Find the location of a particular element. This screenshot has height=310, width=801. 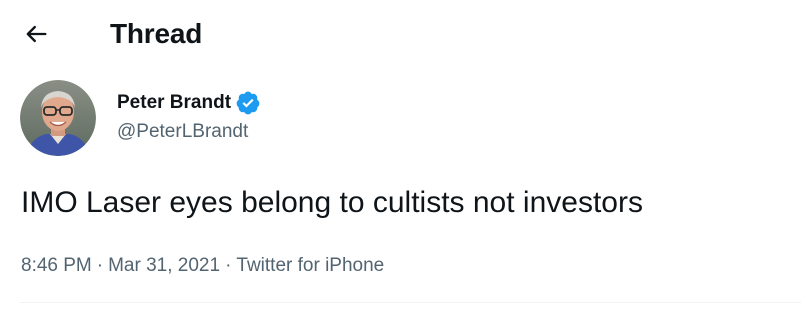

avatar-image is located at coordinates (58, 118).